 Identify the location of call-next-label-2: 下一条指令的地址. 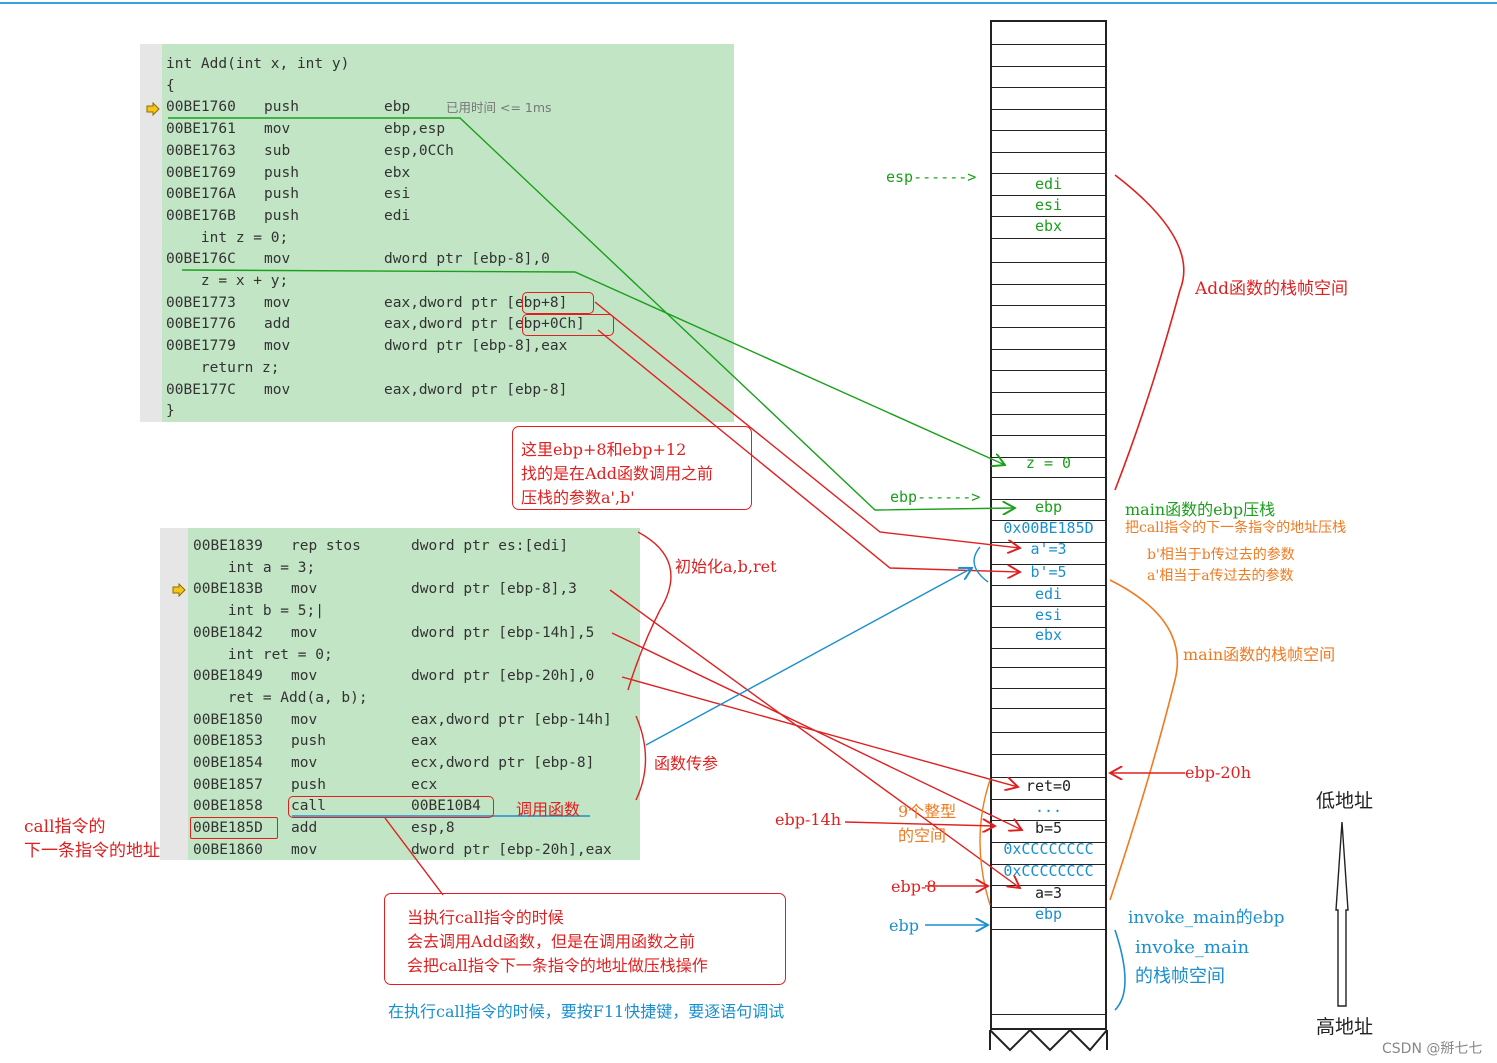
(92, 851).